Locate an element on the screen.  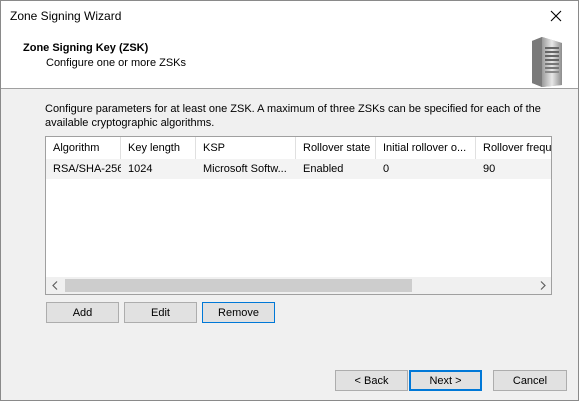
column-header-rollover-state: Rollover state is located at coordinates (336, 148).